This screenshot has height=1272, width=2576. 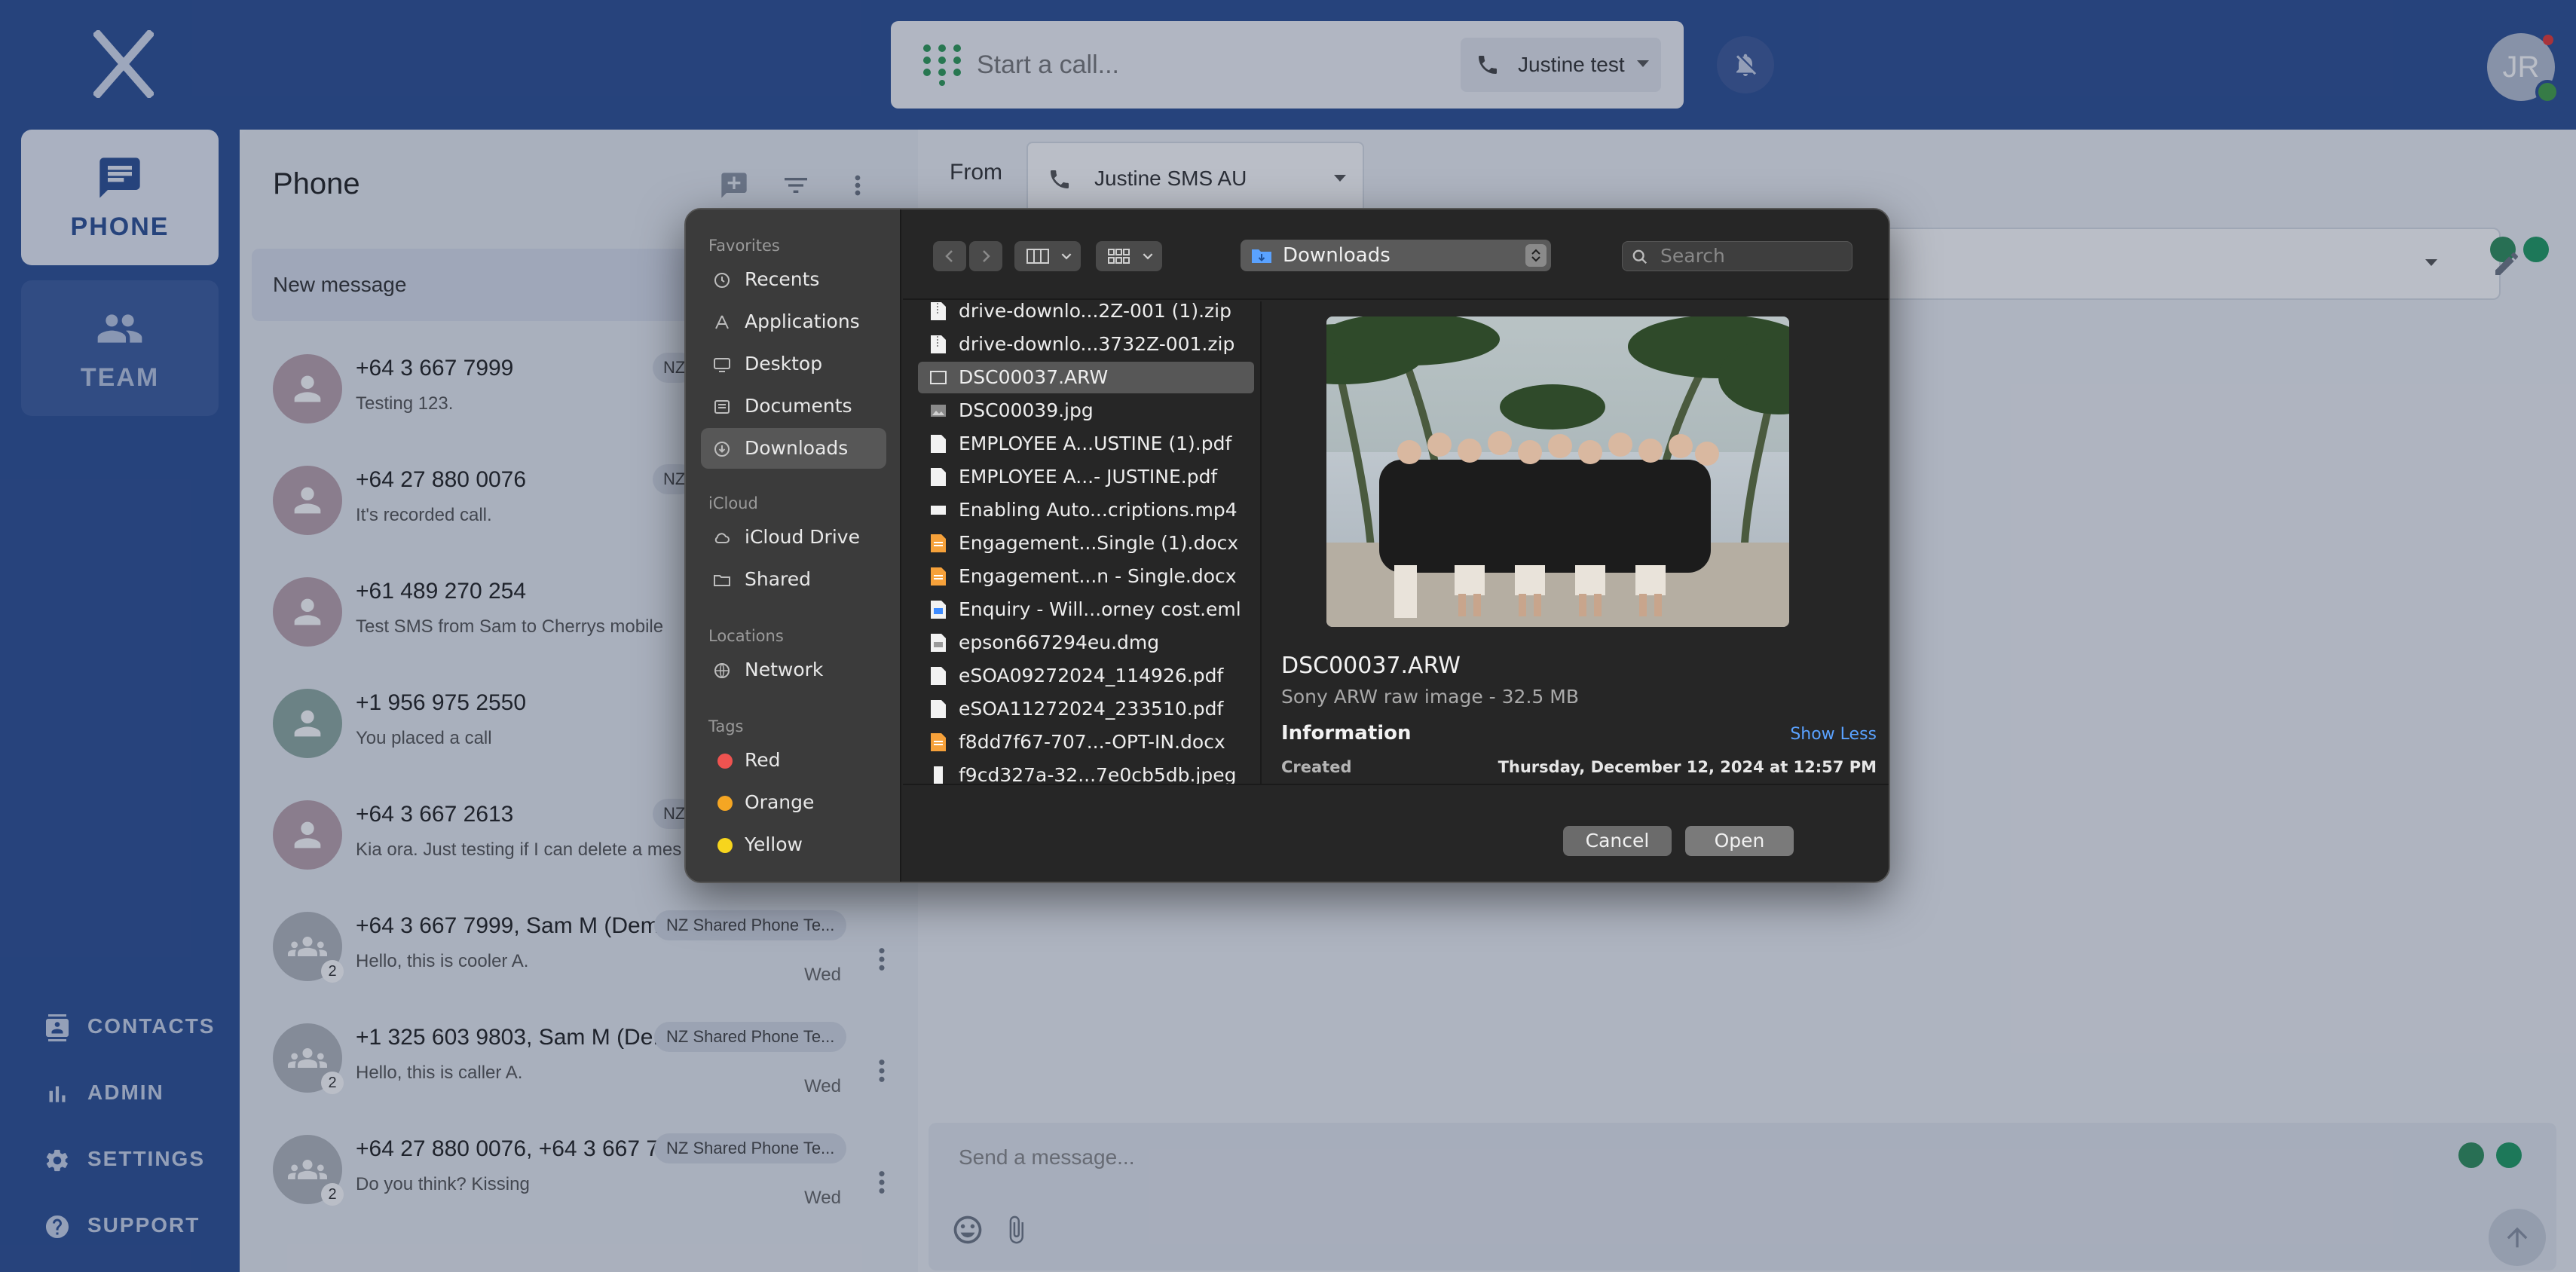 I want to click on file-row: EMPLOYEE A...- JUSTINE.pdf, so click(x=1086, y=477).